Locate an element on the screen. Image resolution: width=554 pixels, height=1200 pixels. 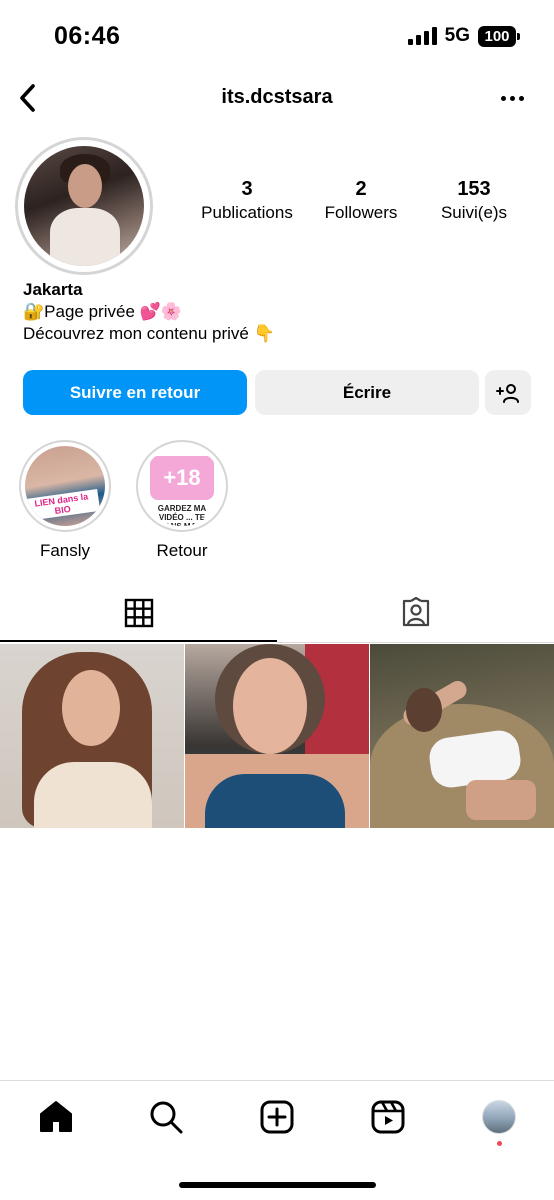
profile-actions: Suivre en retour Écrire is located at coordinates (278, 393).